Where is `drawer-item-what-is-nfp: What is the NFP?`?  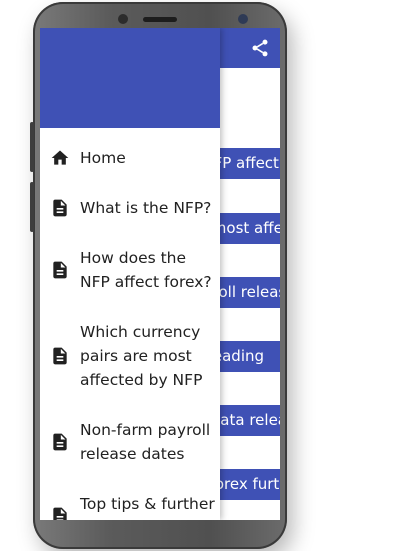
drawer-item-what-is-nfp: What is the NFP? is located at coordinates (130, 208).